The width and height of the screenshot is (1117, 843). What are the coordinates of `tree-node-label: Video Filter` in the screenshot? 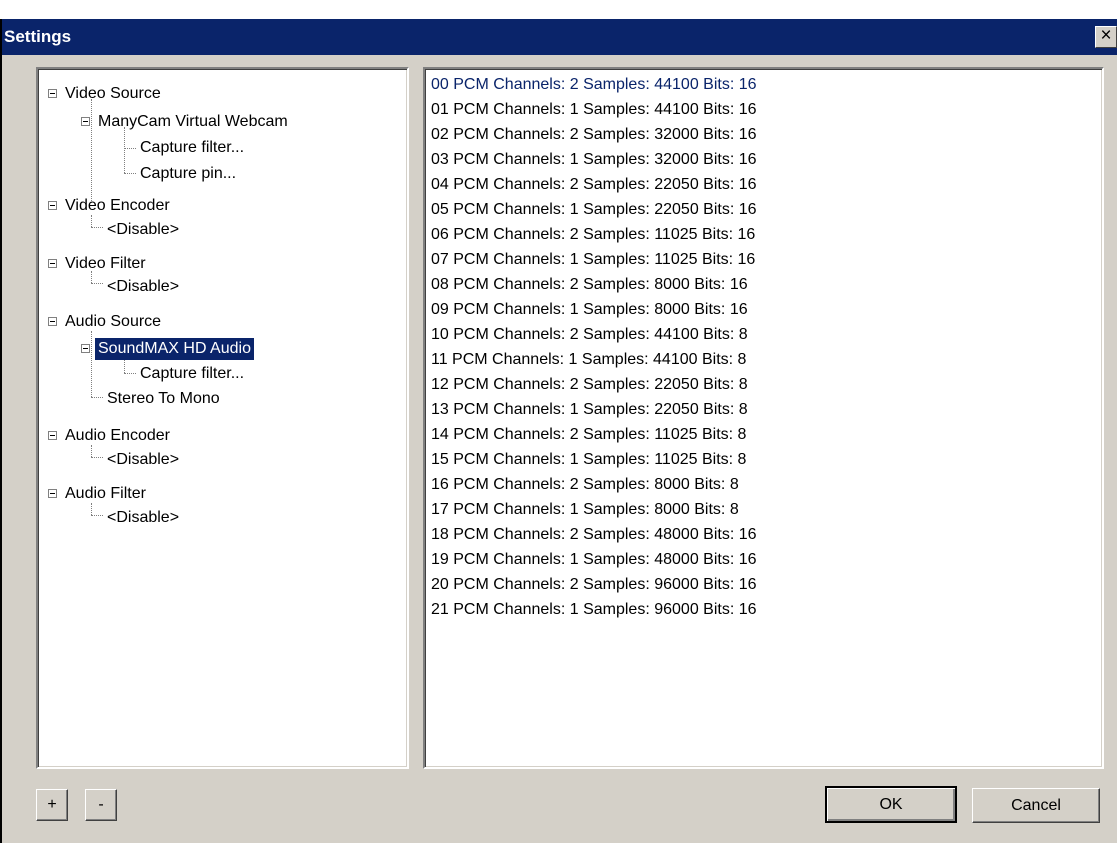 It's located at (105, 263).